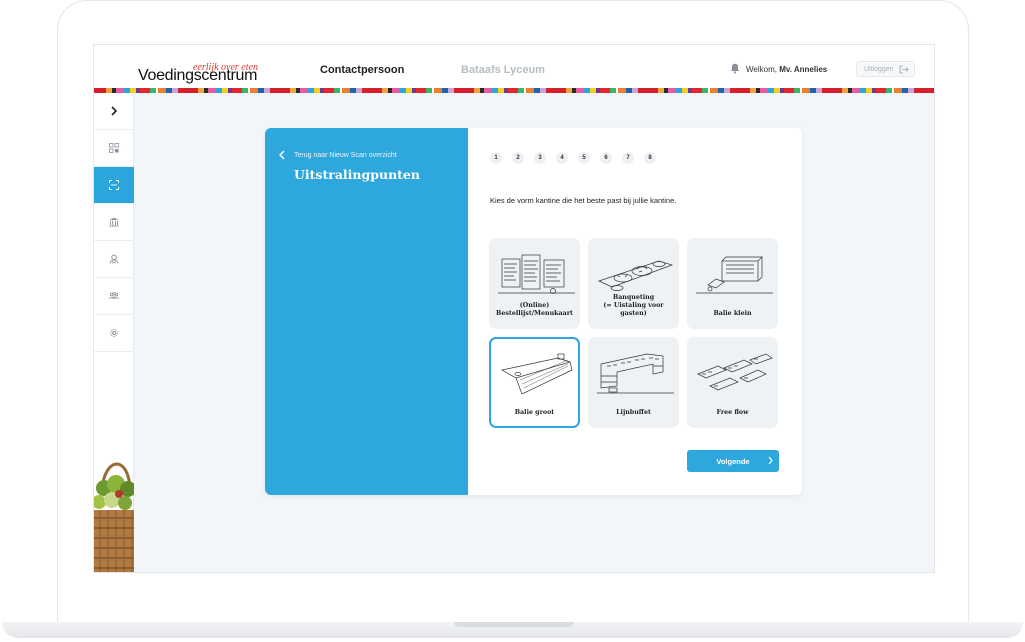 The image size is (1025, 642). I want to click on step-8: 8, so click(650, 158).